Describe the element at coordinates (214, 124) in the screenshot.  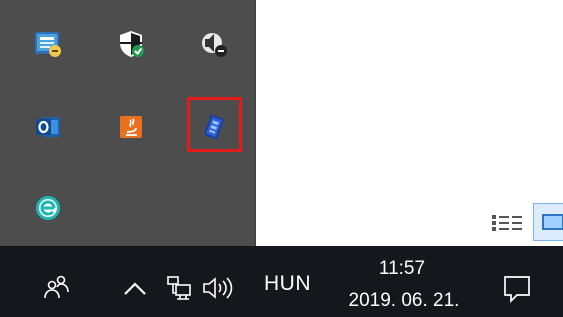
I see `highlight-box` at that location.